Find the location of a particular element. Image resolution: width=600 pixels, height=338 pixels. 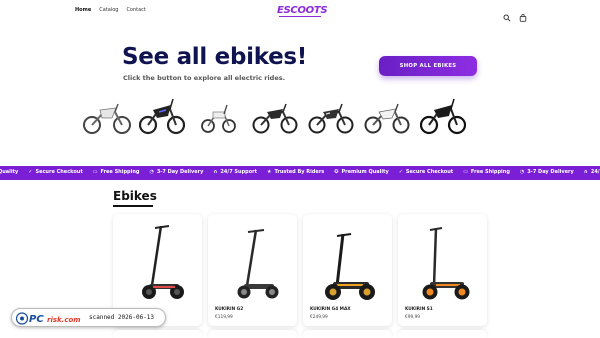

scan-watermark: PC risk.com scanned 2026-06-13 is located at coordinates (88, 317).